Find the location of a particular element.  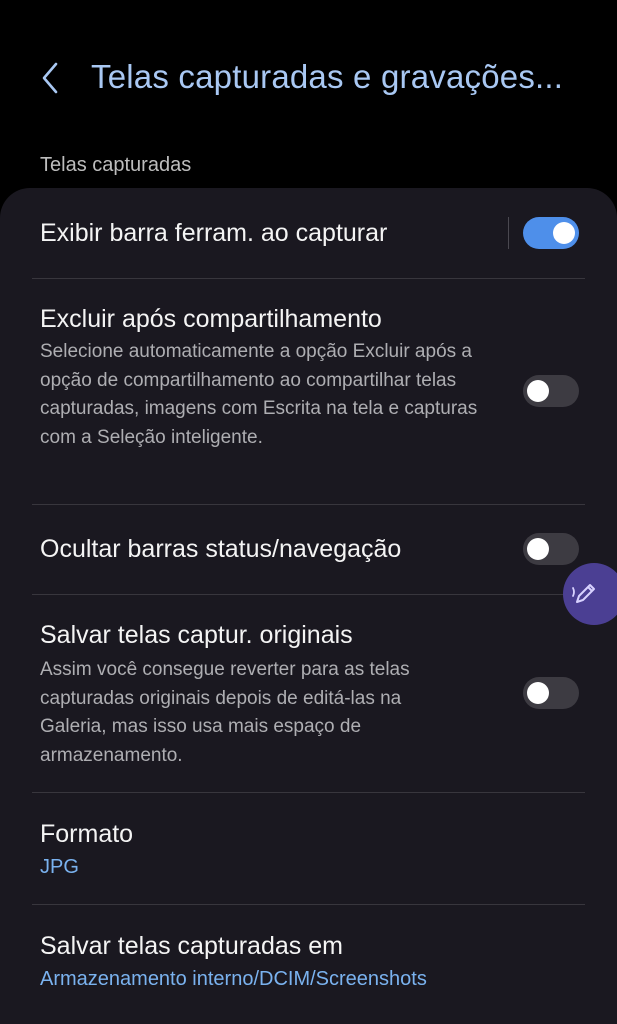

setting-title: Salvar telas capturadas em is located at coordinates (191, 946).